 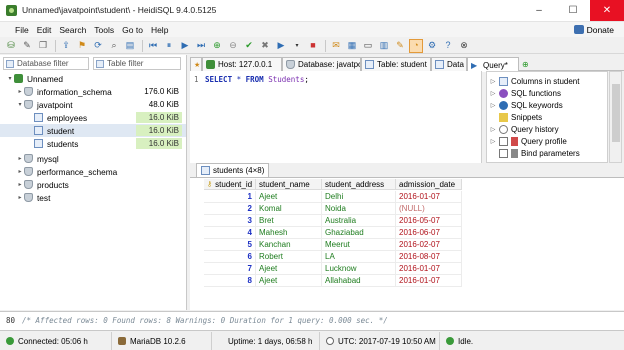 I want to click on result-tab: students (4×8), so click(x=233, y=170).